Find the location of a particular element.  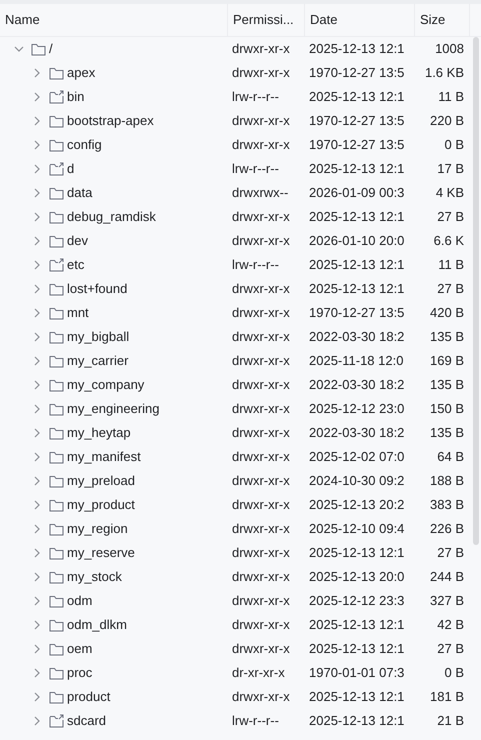

date-text: 2026-01-09 00:3 is located at coordinates (356, 193).